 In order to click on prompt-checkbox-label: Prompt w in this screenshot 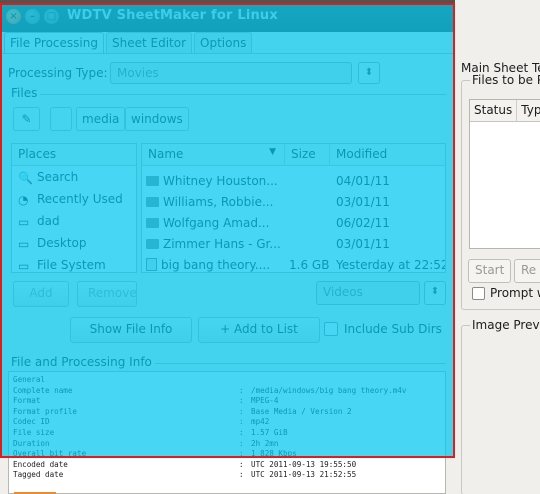, I will do `click(515, 293)`.